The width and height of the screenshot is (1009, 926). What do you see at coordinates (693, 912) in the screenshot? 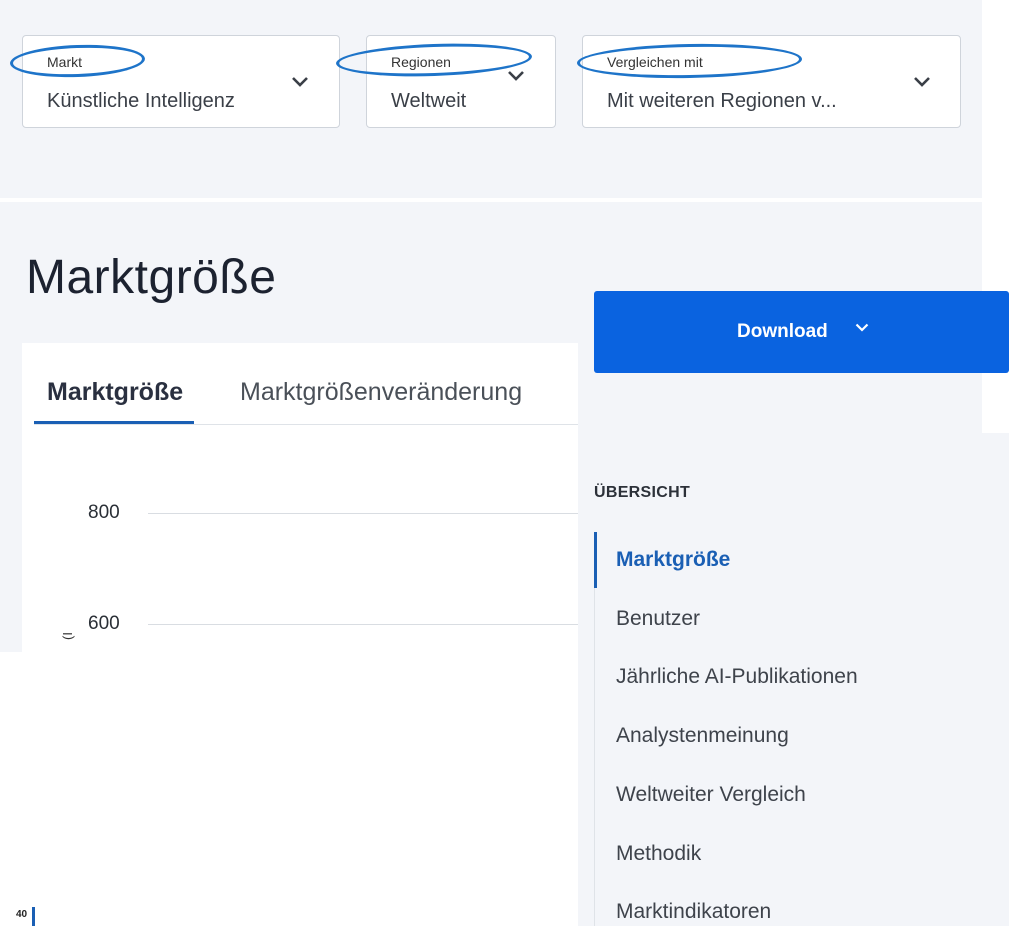
I see `sidebar-item-marktindikatoren: Marktindikatoren` at bounding box center [693, 912].